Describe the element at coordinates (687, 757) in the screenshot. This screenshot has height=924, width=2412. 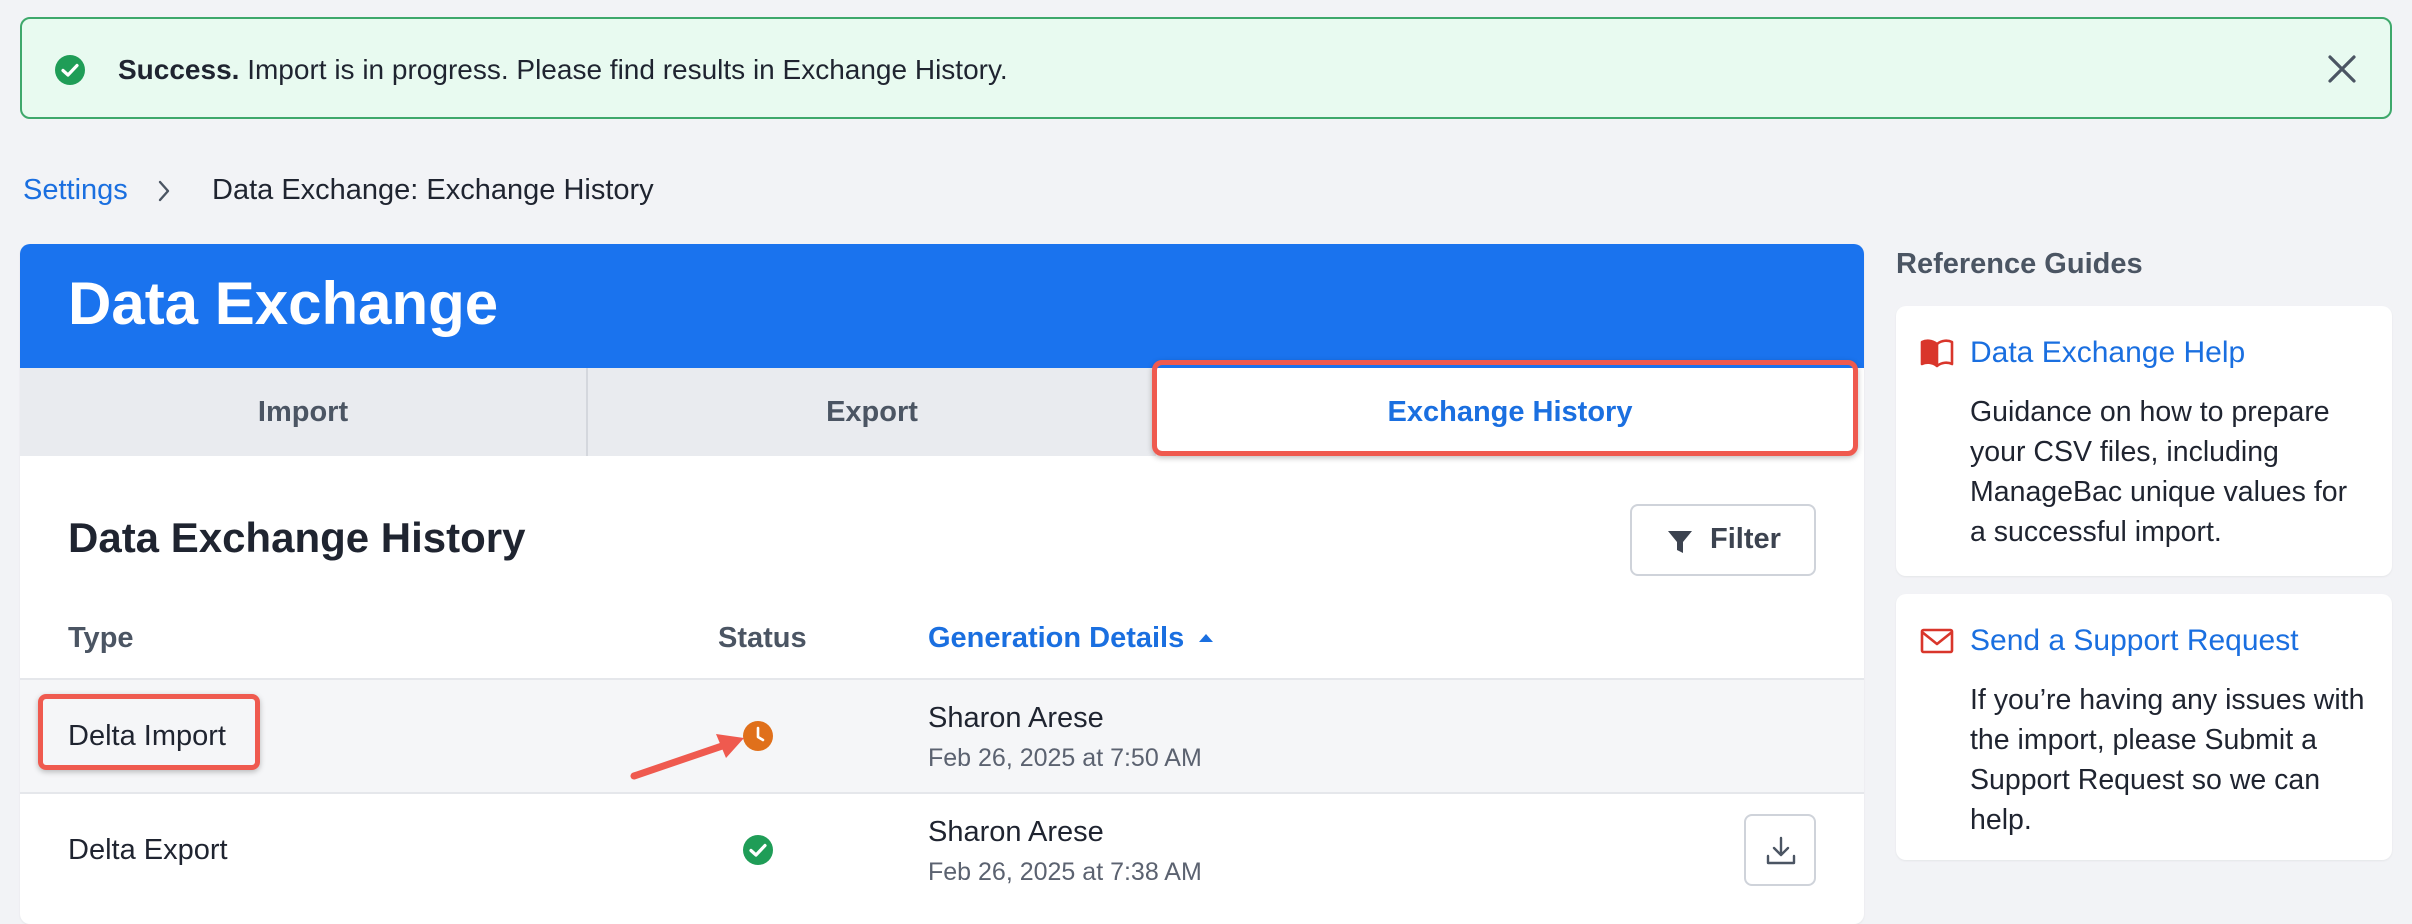
I see `annotation-arrow` at that location.